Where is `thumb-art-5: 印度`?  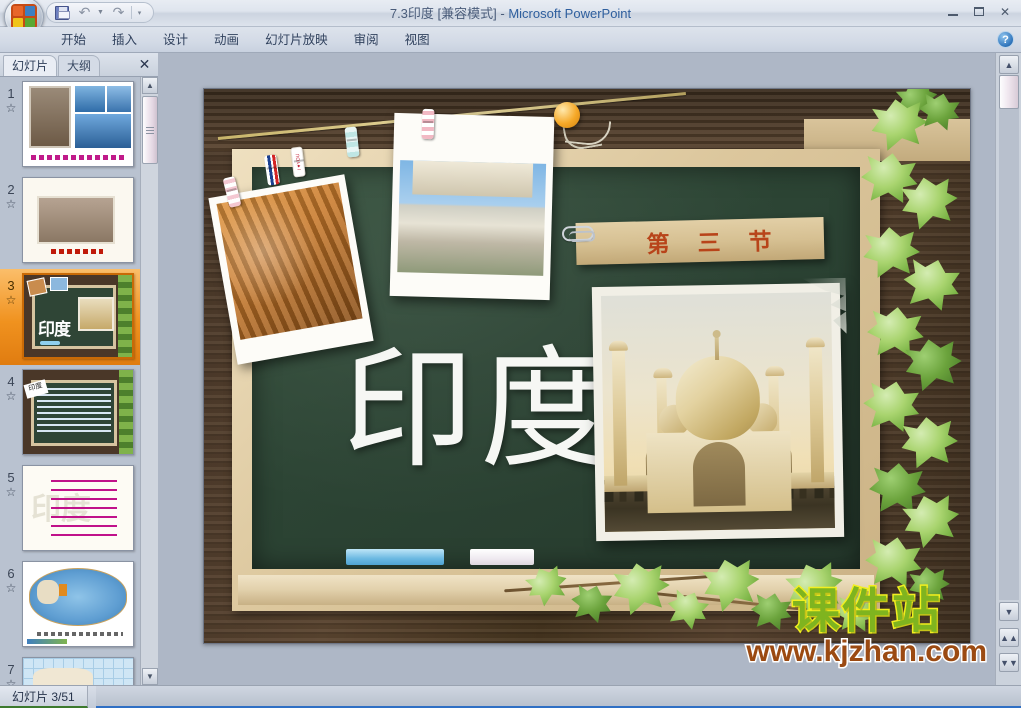
thumb-art-5: 印度 is located at coordinates (78, 508).